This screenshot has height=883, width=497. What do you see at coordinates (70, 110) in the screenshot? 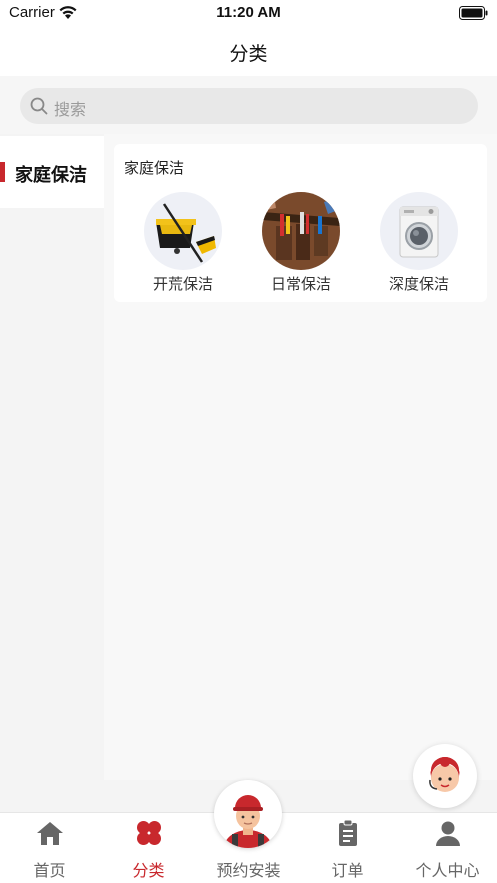
I see `search-placeholder: 搜索` at bounding box center [70, 110].